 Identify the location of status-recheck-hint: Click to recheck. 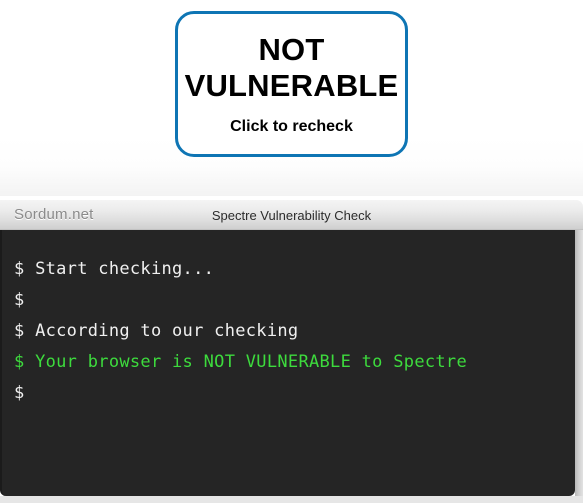
(291, 126).